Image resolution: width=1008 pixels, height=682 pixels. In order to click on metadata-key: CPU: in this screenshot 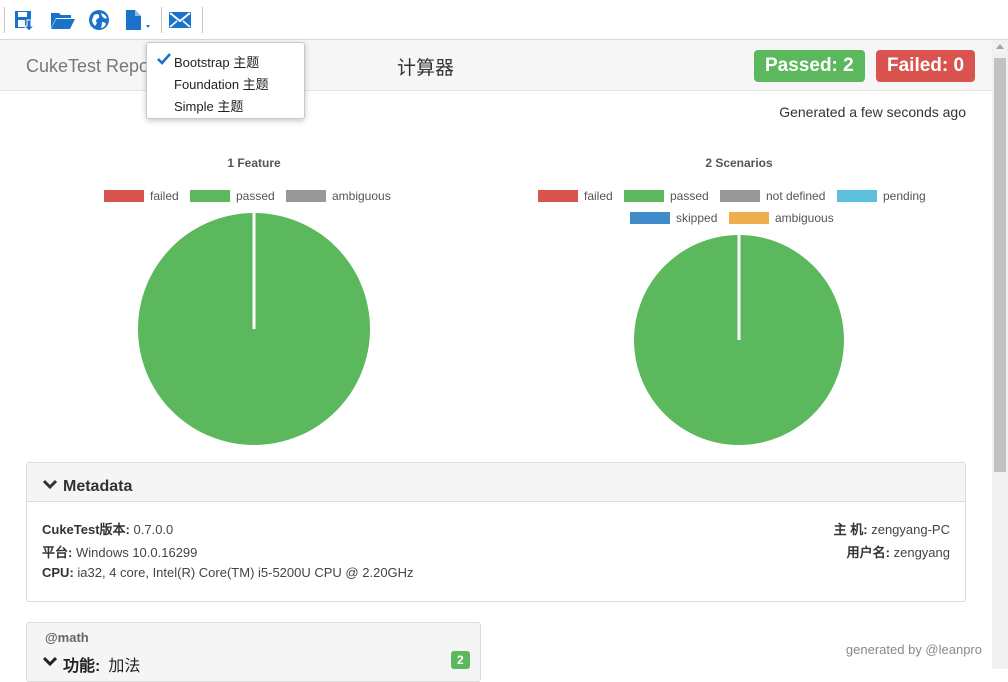, I will do `click(58, 572)`.